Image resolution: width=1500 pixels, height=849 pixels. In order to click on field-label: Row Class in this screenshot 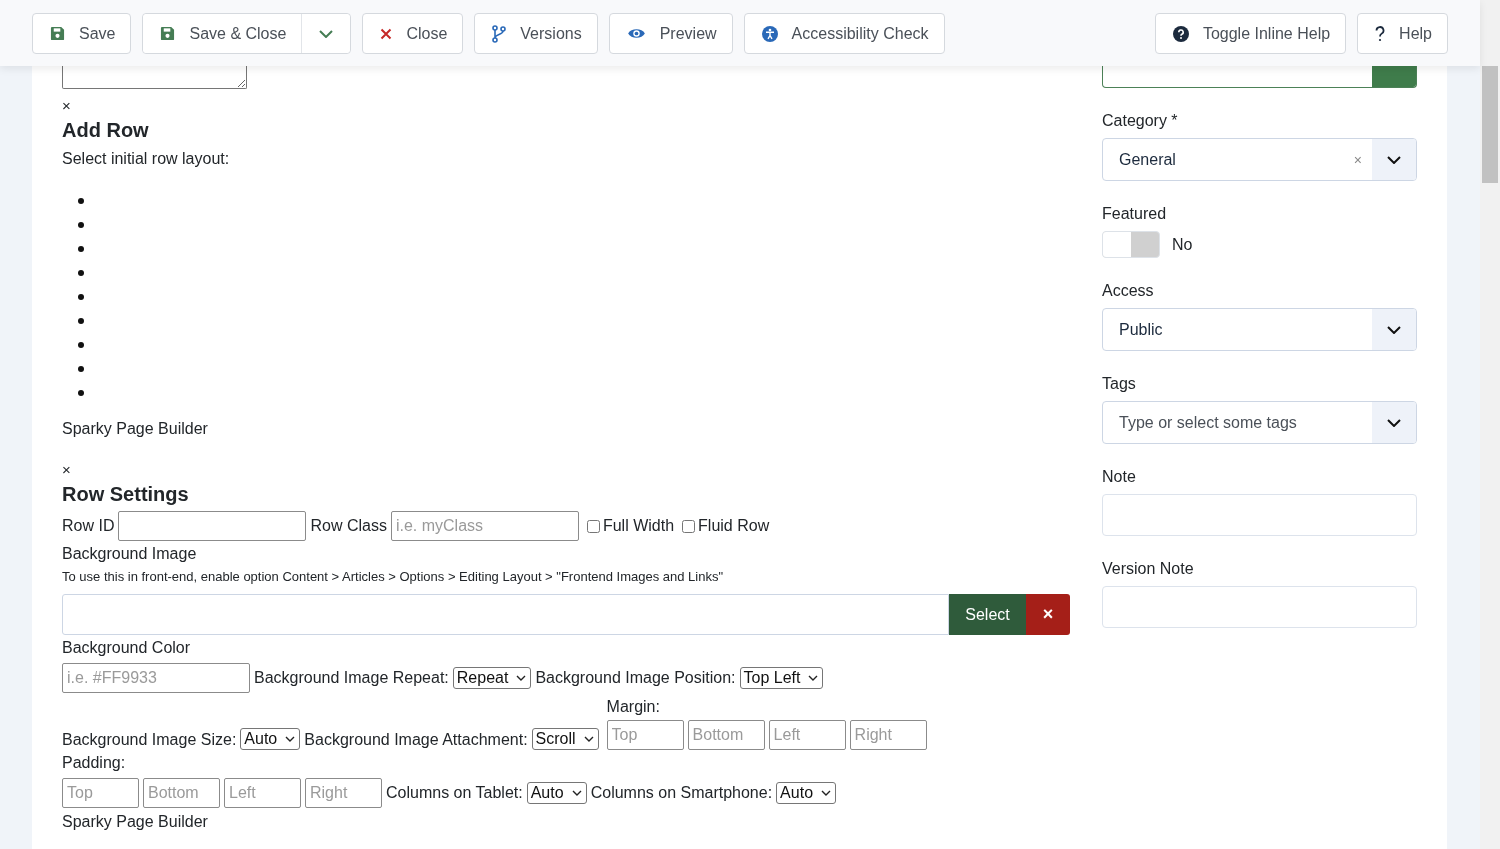, I will do `click(348, 526)`.